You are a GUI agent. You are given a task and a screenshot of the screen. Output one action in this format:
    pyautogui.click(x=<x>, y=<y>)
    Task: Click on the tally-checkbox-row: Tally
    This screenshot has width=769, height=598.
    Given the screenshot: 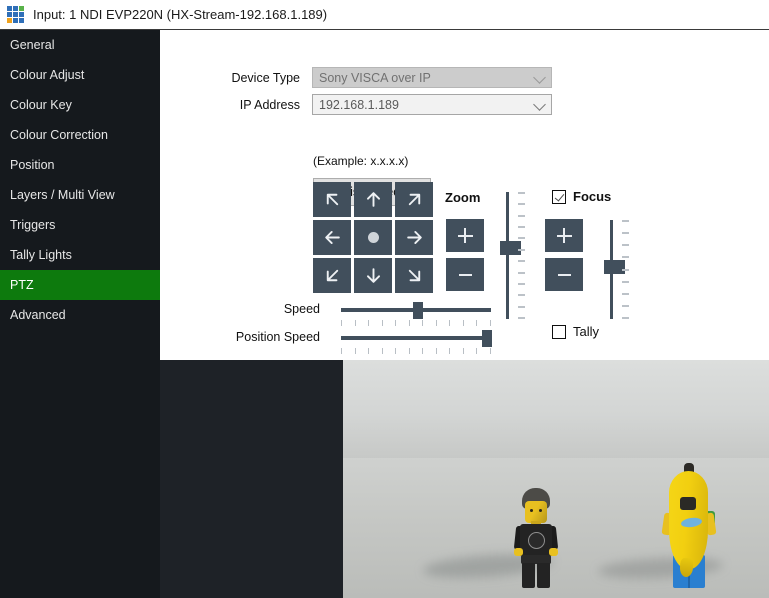 What is the action you would take?
    pyautogui.click(x=575, y=331)
    